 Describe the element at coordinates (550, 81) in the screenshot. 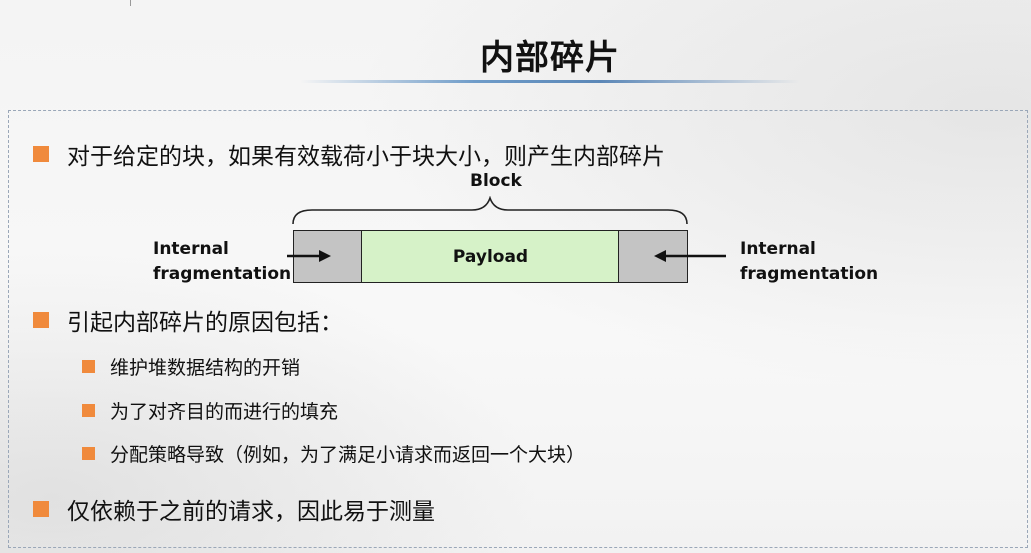

I see `title-underline` at that location.